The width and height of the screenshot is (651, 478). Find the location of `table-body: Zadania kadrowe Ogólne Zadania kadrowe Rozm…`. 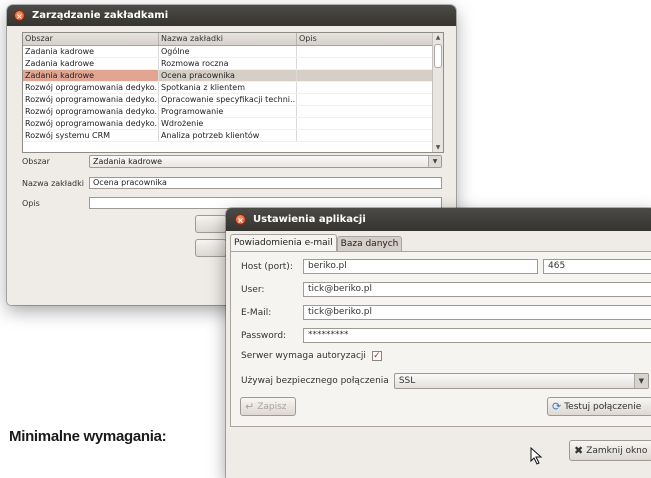

table-body: Zadania kadrowe Ogólne Zadania kadrowe Rozm… is located at coordinates (233, 94).